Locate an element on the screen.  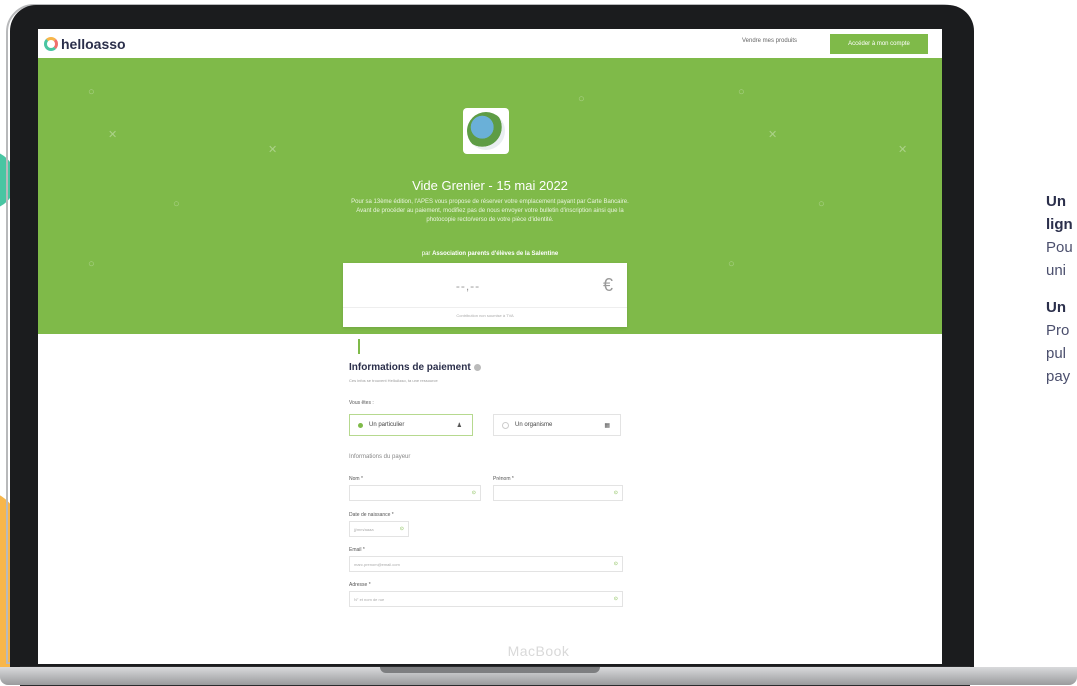
address-placeholder: N° et nom de rue is located at coordinates (369, 599).